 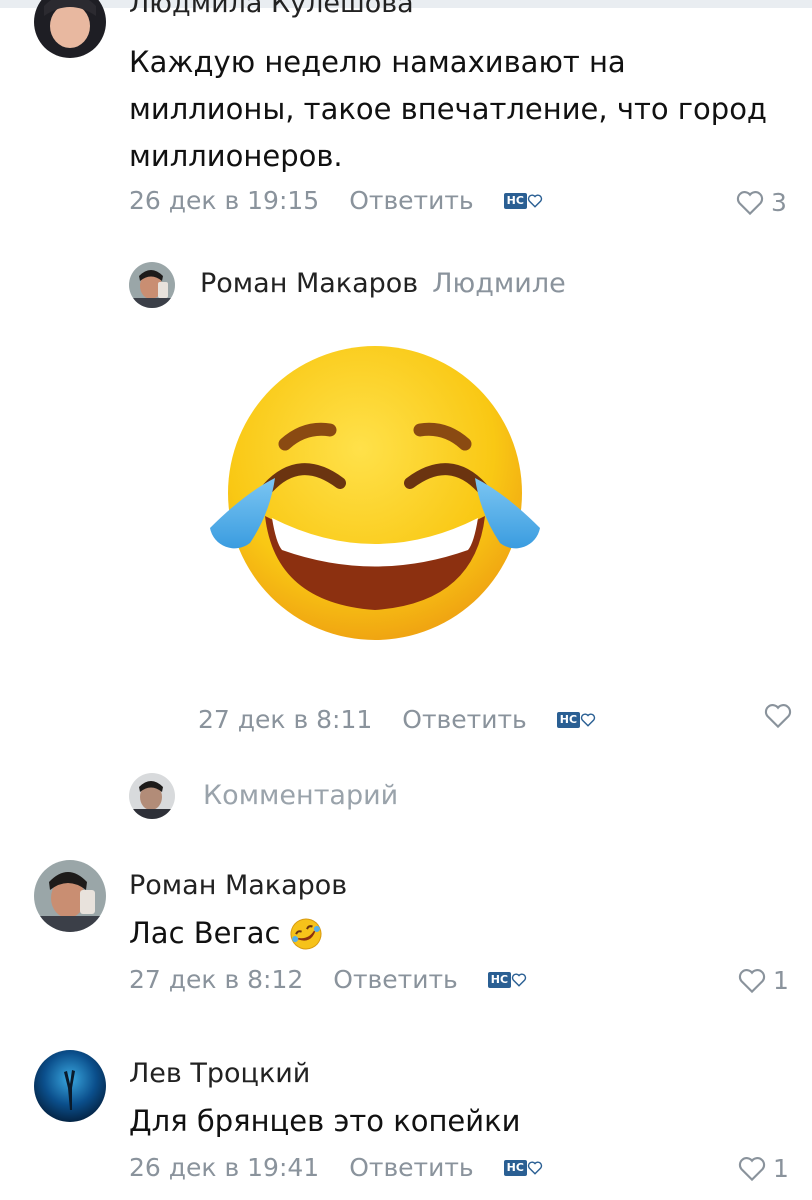 What do you see at coordinates (309, 283) in the screenshot?
I see `author-name: Роман Макаров` at bounding box center [309, 283].